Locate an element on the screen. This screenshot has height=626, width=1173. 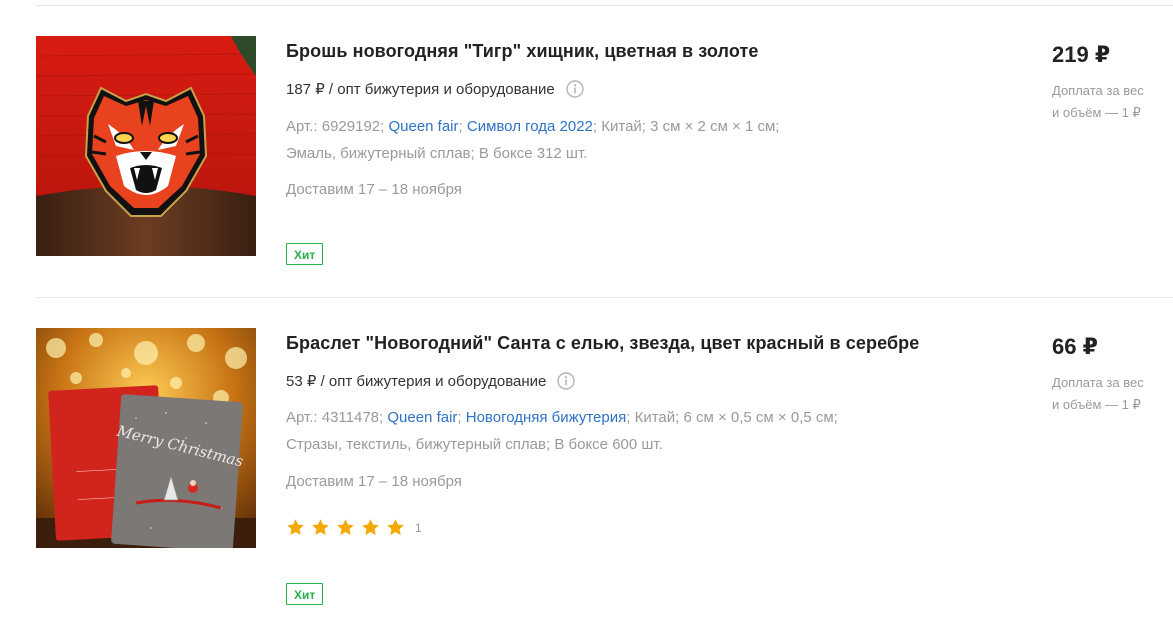
dimensions: 3 см × 2 см × 1 см; is located at coordinates (715, 126).